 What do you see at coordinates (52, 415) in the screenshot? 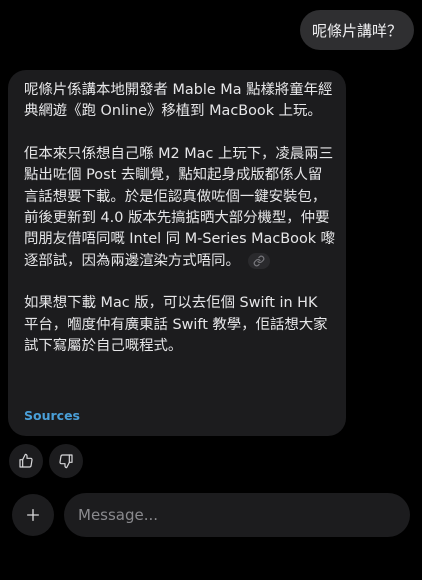
I see `sources-link: Sources` at bounding box center [52, 415].